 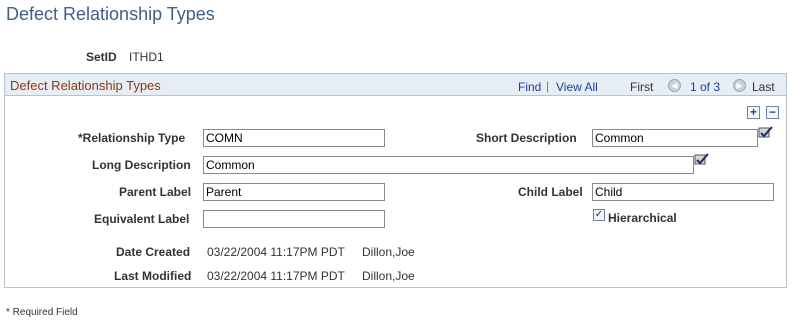 I want to click on short-description-label: Short Description, so click(x=526, y=138).